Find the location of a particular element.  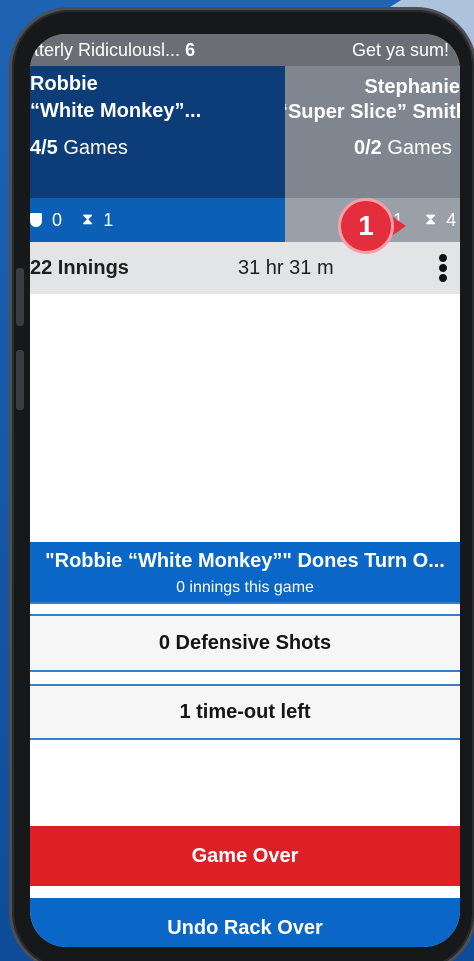

player1-games: 4/5 Games is located at coordinates (79, 148).